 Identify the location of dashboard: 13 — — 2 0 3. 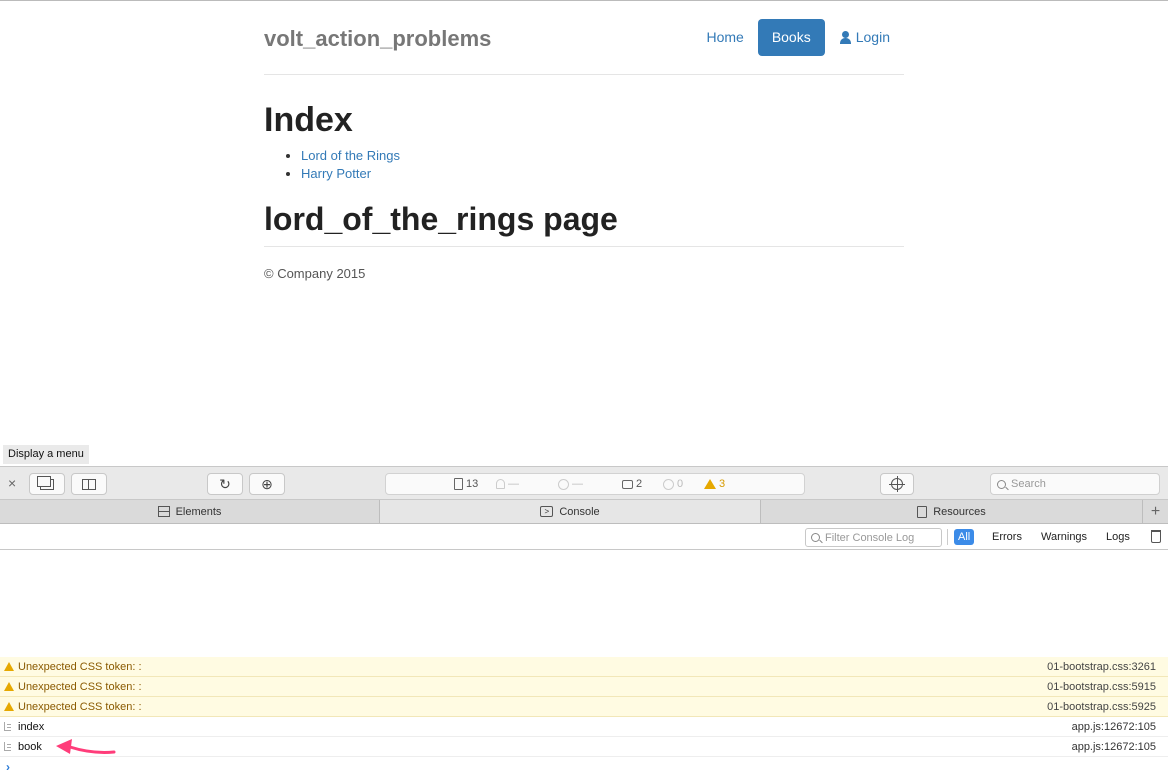
(595, 484).